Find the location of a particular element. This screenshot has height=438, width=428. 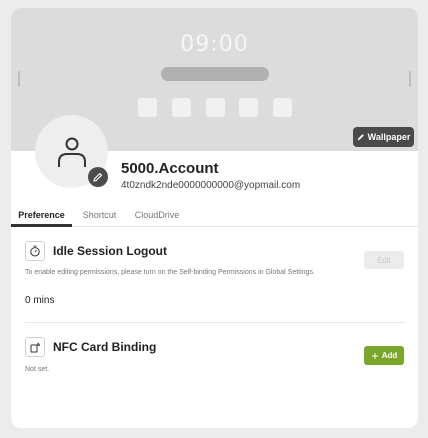

nfc-add-button: Add is located at coordinates (384, 355).